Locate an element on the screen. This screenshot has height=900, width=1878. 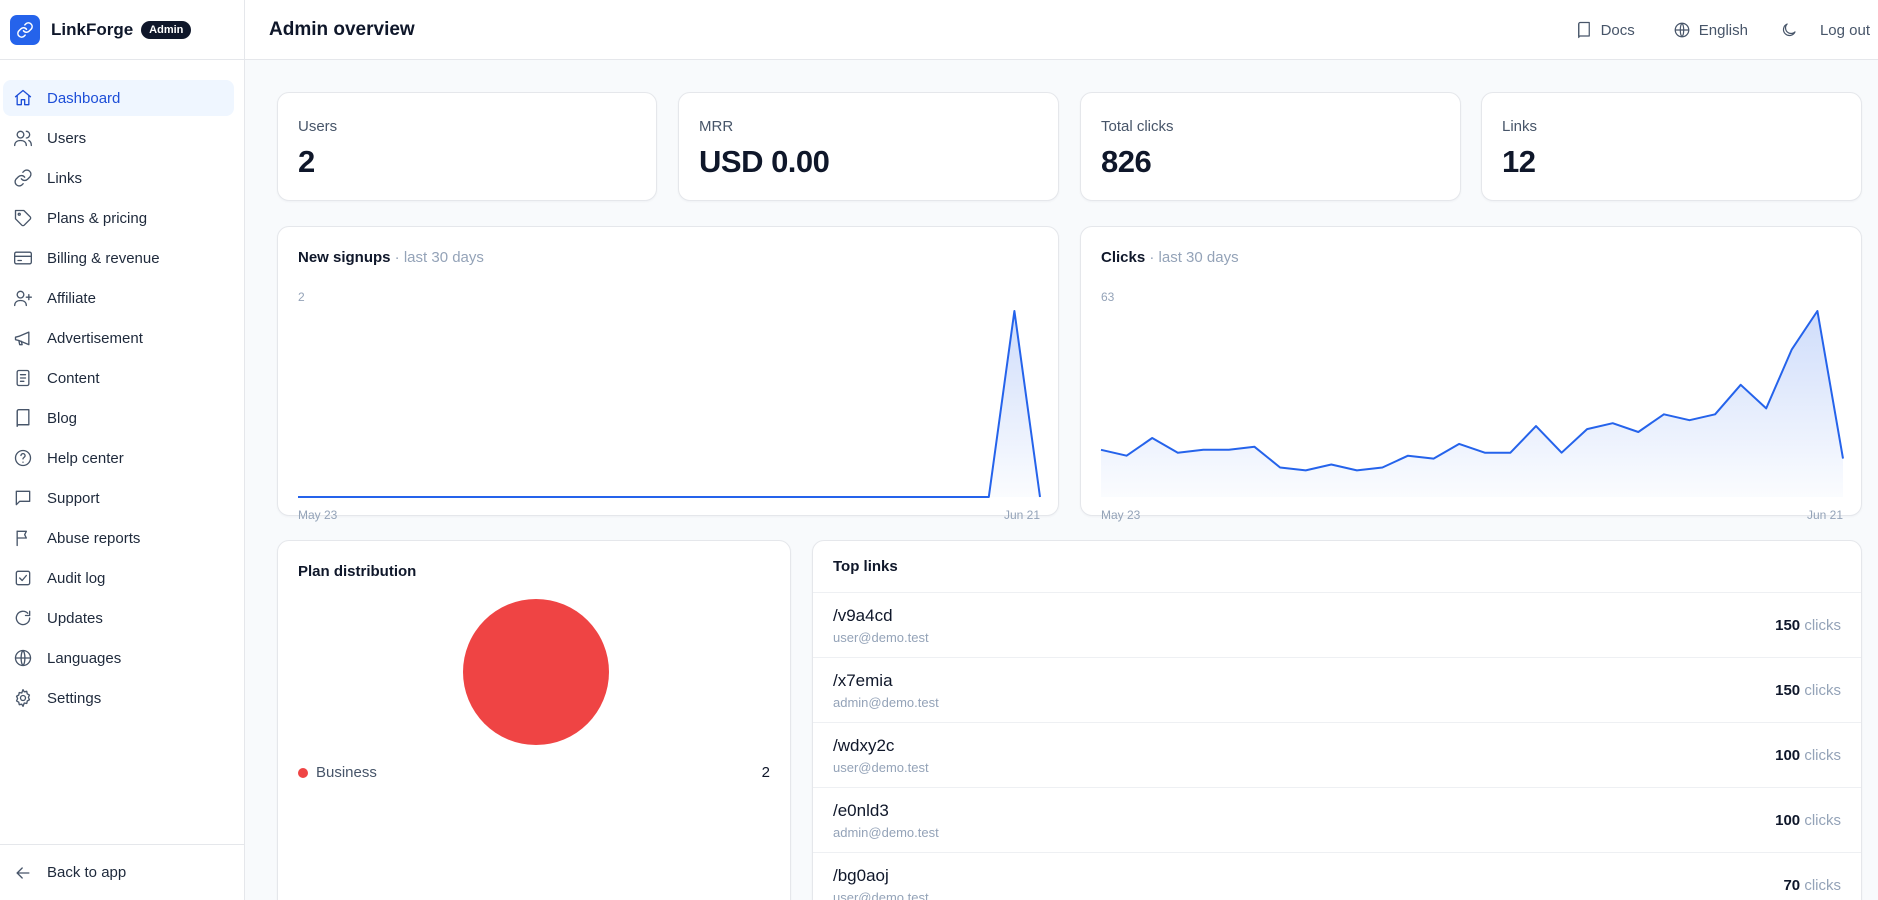
x-end-label: Jun 21 is located at coordinates (1022, 515).